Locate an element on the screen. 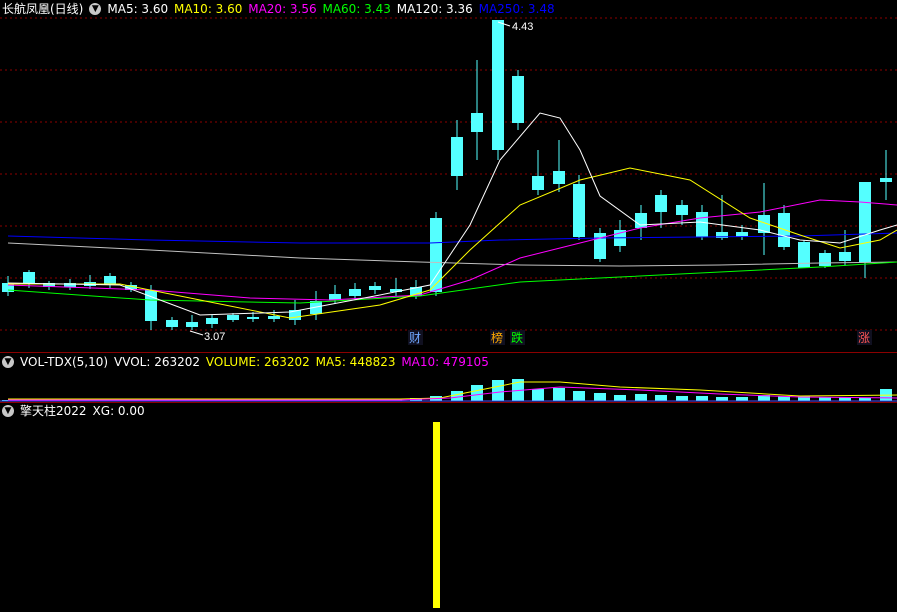 Image resolution: width=897 pixels, height=612 pixels. marker-3: 涨 is located at coordinates (864, 337).